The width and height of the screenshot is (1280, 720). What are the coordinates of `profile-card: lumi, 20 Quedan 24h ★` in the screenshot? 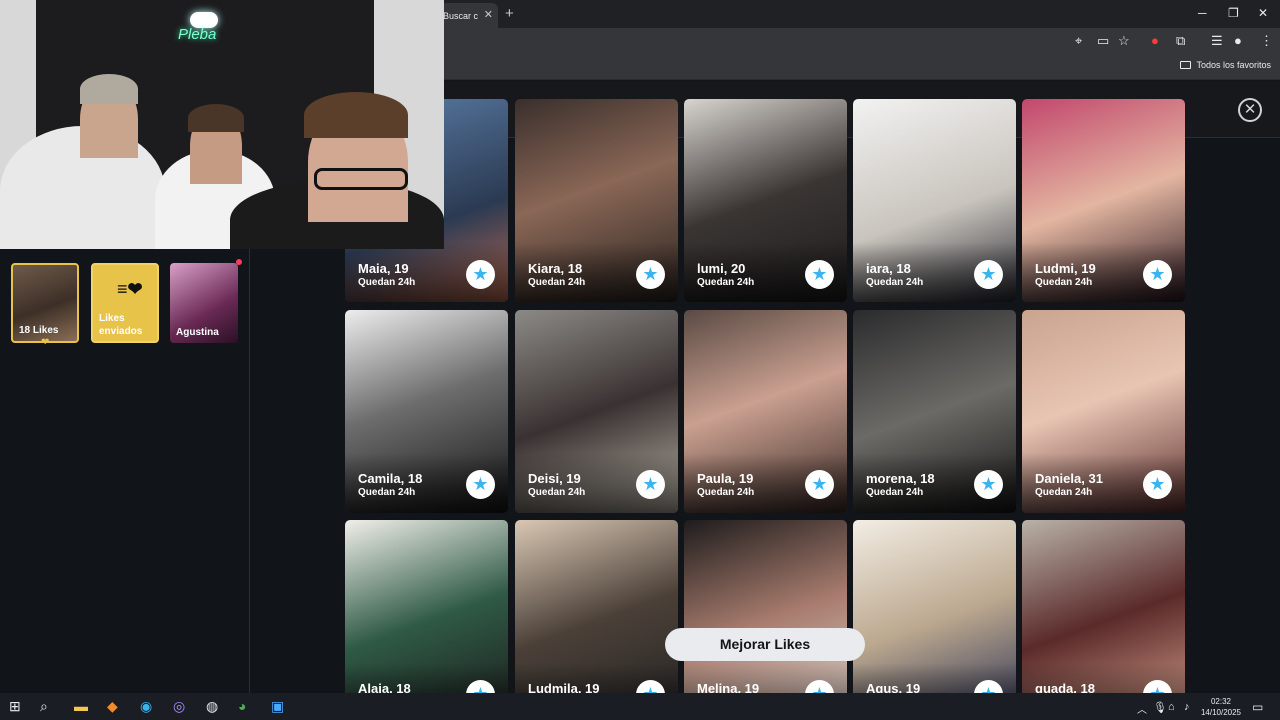 It's located at (765, 200).